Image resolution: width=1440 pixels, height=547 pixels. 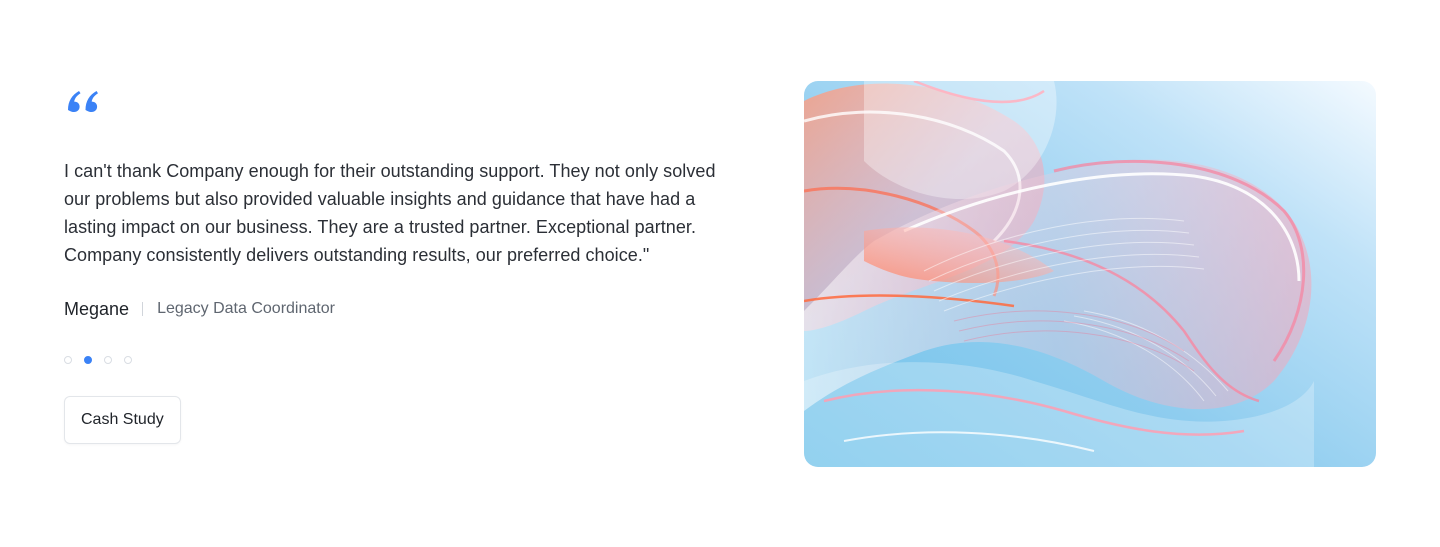 What do you see at coordinates (394, 309) in the screenshot?
I see `author-info: Megane Legacy Data Coordinator` at bounding box center [394, 309].